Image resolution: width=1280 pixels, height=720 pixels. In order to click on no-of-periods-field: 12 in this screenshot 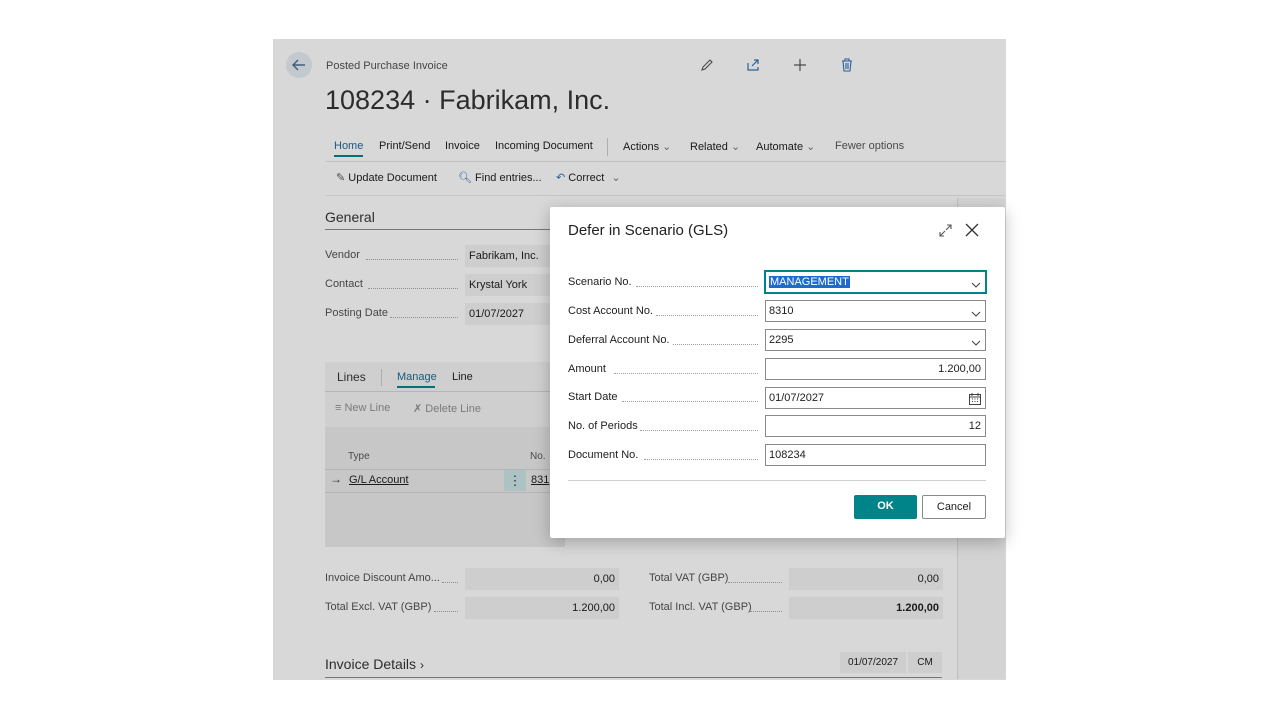, I will do `click(875, 426)`.